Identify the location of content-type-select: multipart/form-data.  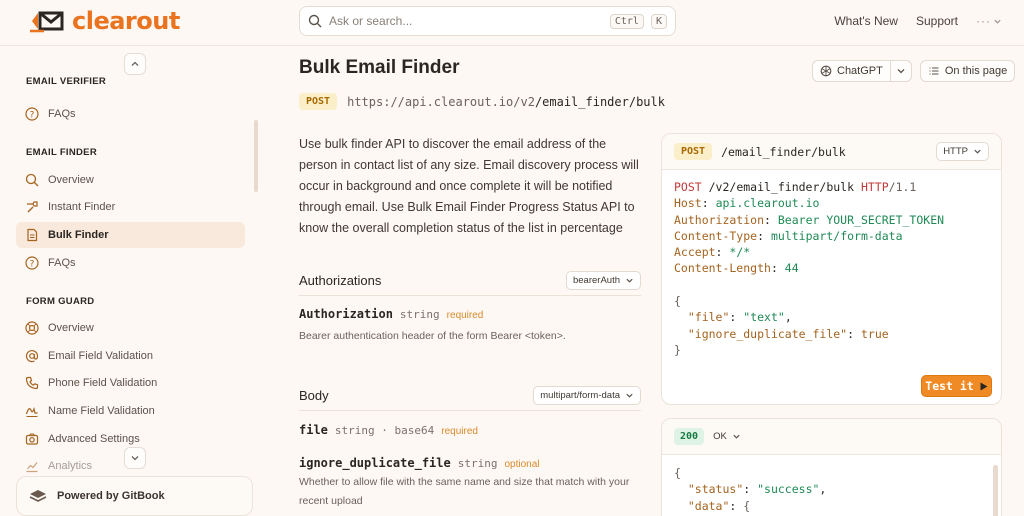
(587, 395).